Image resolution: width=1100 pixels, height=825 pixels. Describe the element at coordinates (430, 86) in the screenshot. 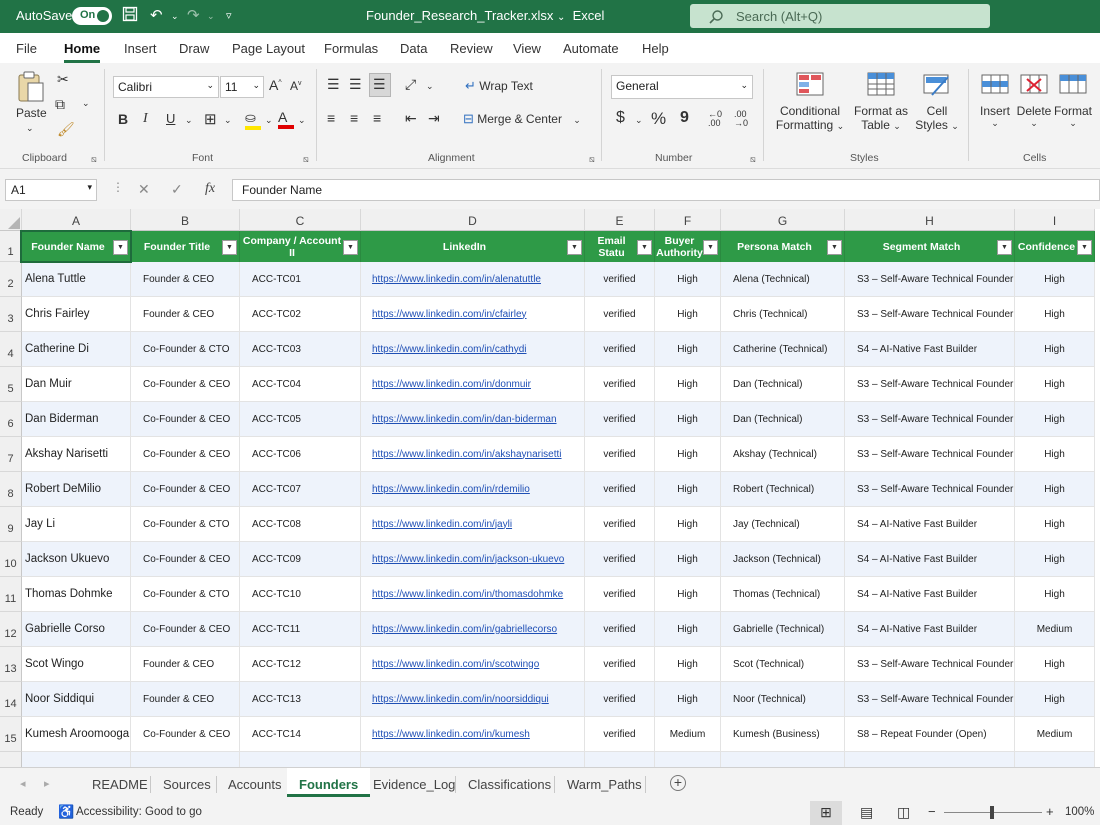

I see `orientation-dropdown-icon: ⌄` at that location.